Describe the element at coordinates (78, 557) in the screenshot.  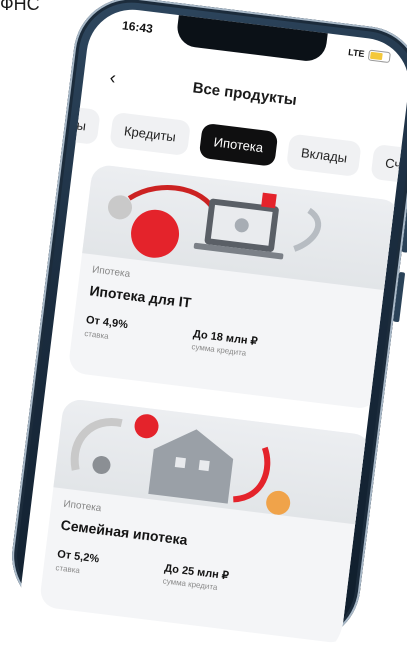
I see `rate-value: От 5,2%` at that location.